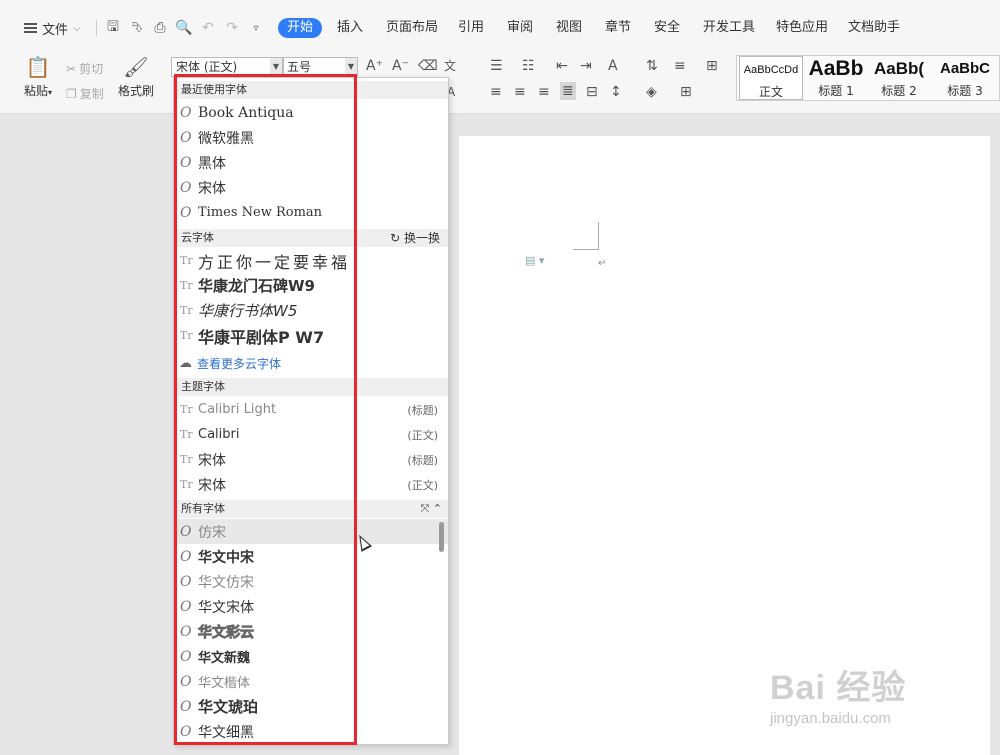 This screenshot has height=755, width=1000. I want to click on font-option: O Times New Roman, so click(311, 212).